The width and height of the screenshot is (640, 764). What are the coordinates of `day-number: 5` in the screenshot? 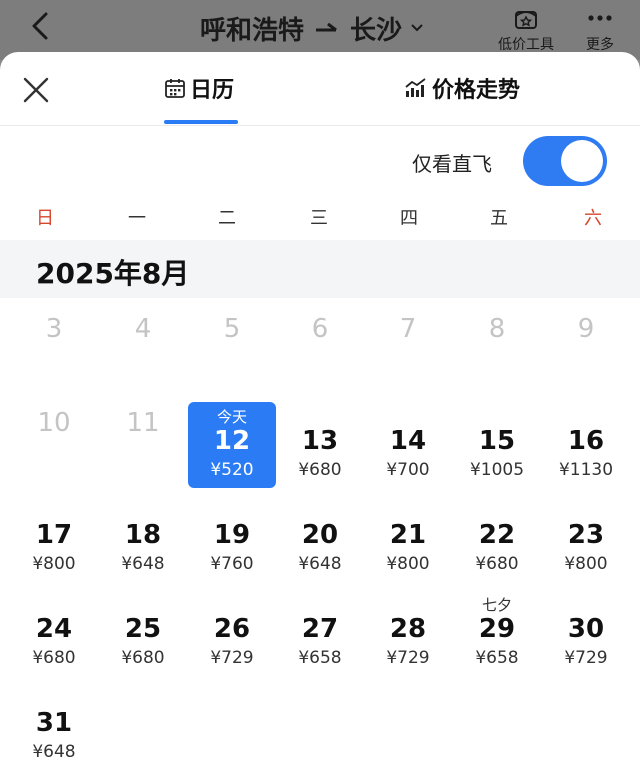 It's located at (232, 329).